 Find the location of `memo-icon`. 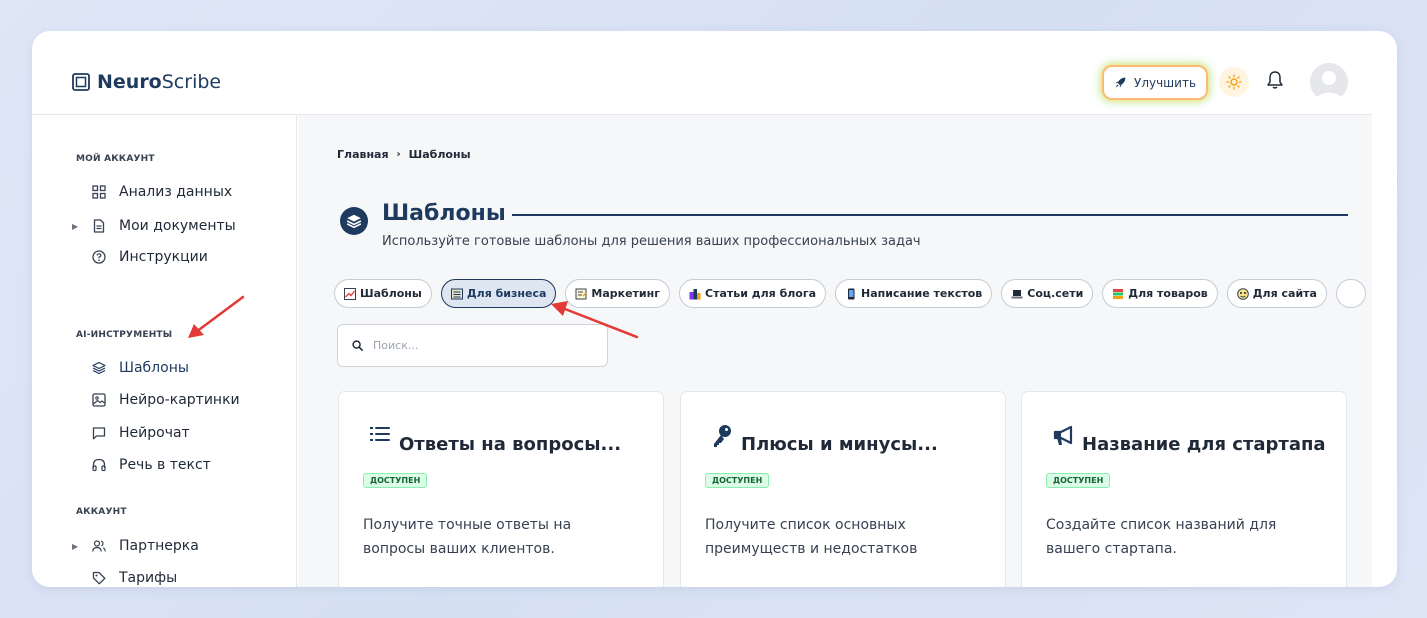

memo-icon is located at coordinates (581, 293).